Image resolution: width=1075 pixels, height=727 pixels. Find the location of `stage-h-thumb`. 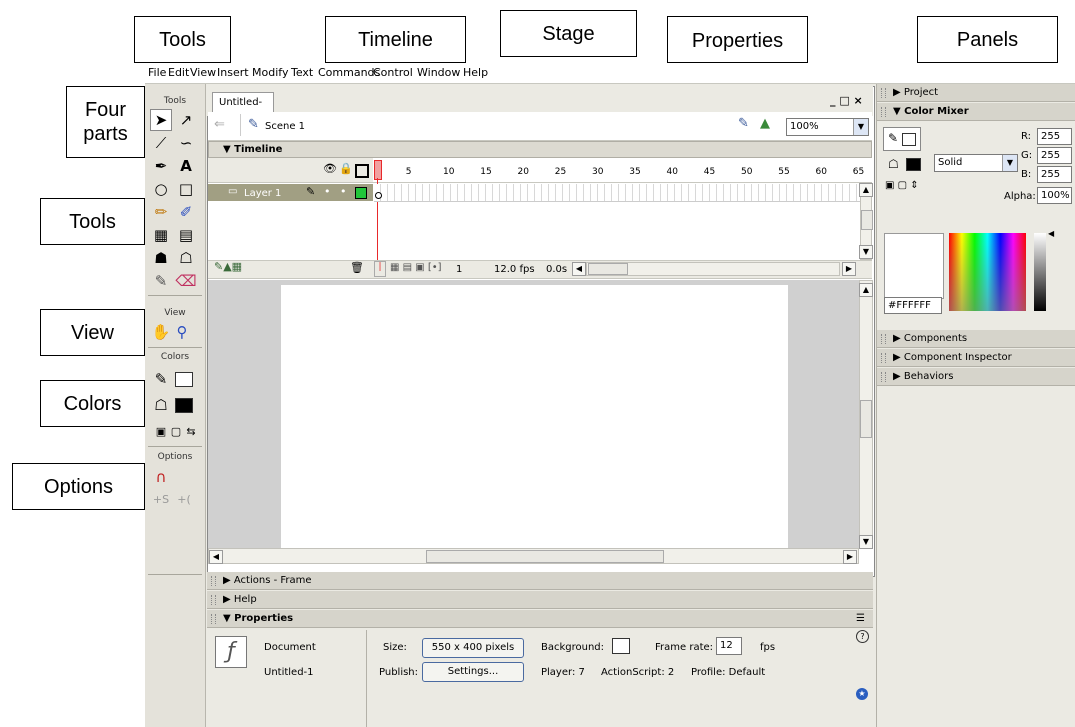

stage-h-thumb is located at coordinates (545, 556).